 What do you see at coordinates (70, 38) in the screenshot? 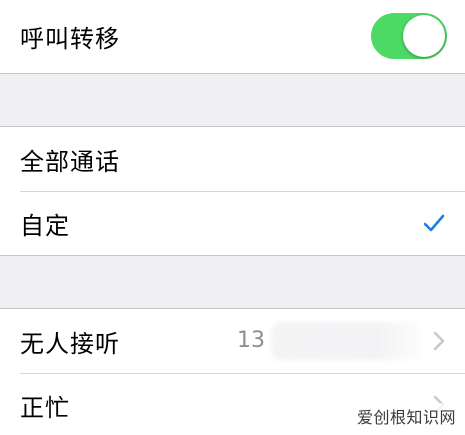
I see `call-forwarding-label: 呼叫转移` at bounding box center [70, 38].